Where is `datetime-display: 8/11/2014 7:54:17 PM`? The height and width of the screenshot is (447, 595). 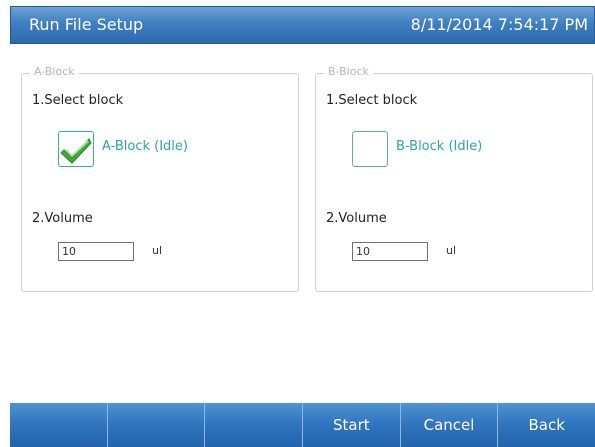 datetime-display: 8/11/2014 7:54:17 PM is located at coordinates (499, 24).